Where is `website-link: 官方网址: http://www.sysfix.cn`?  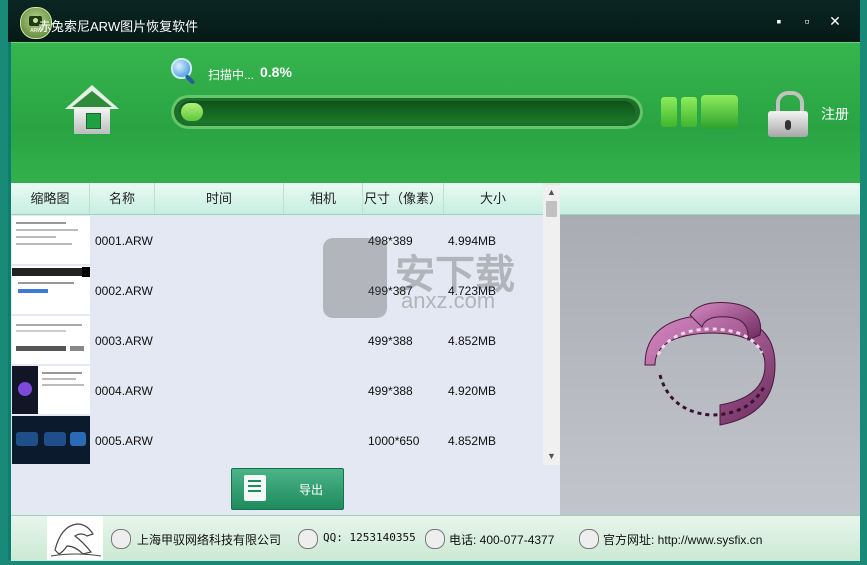 website-link: 官方网址: http://www.sysfix.cn is located at coordinates (682, 539).